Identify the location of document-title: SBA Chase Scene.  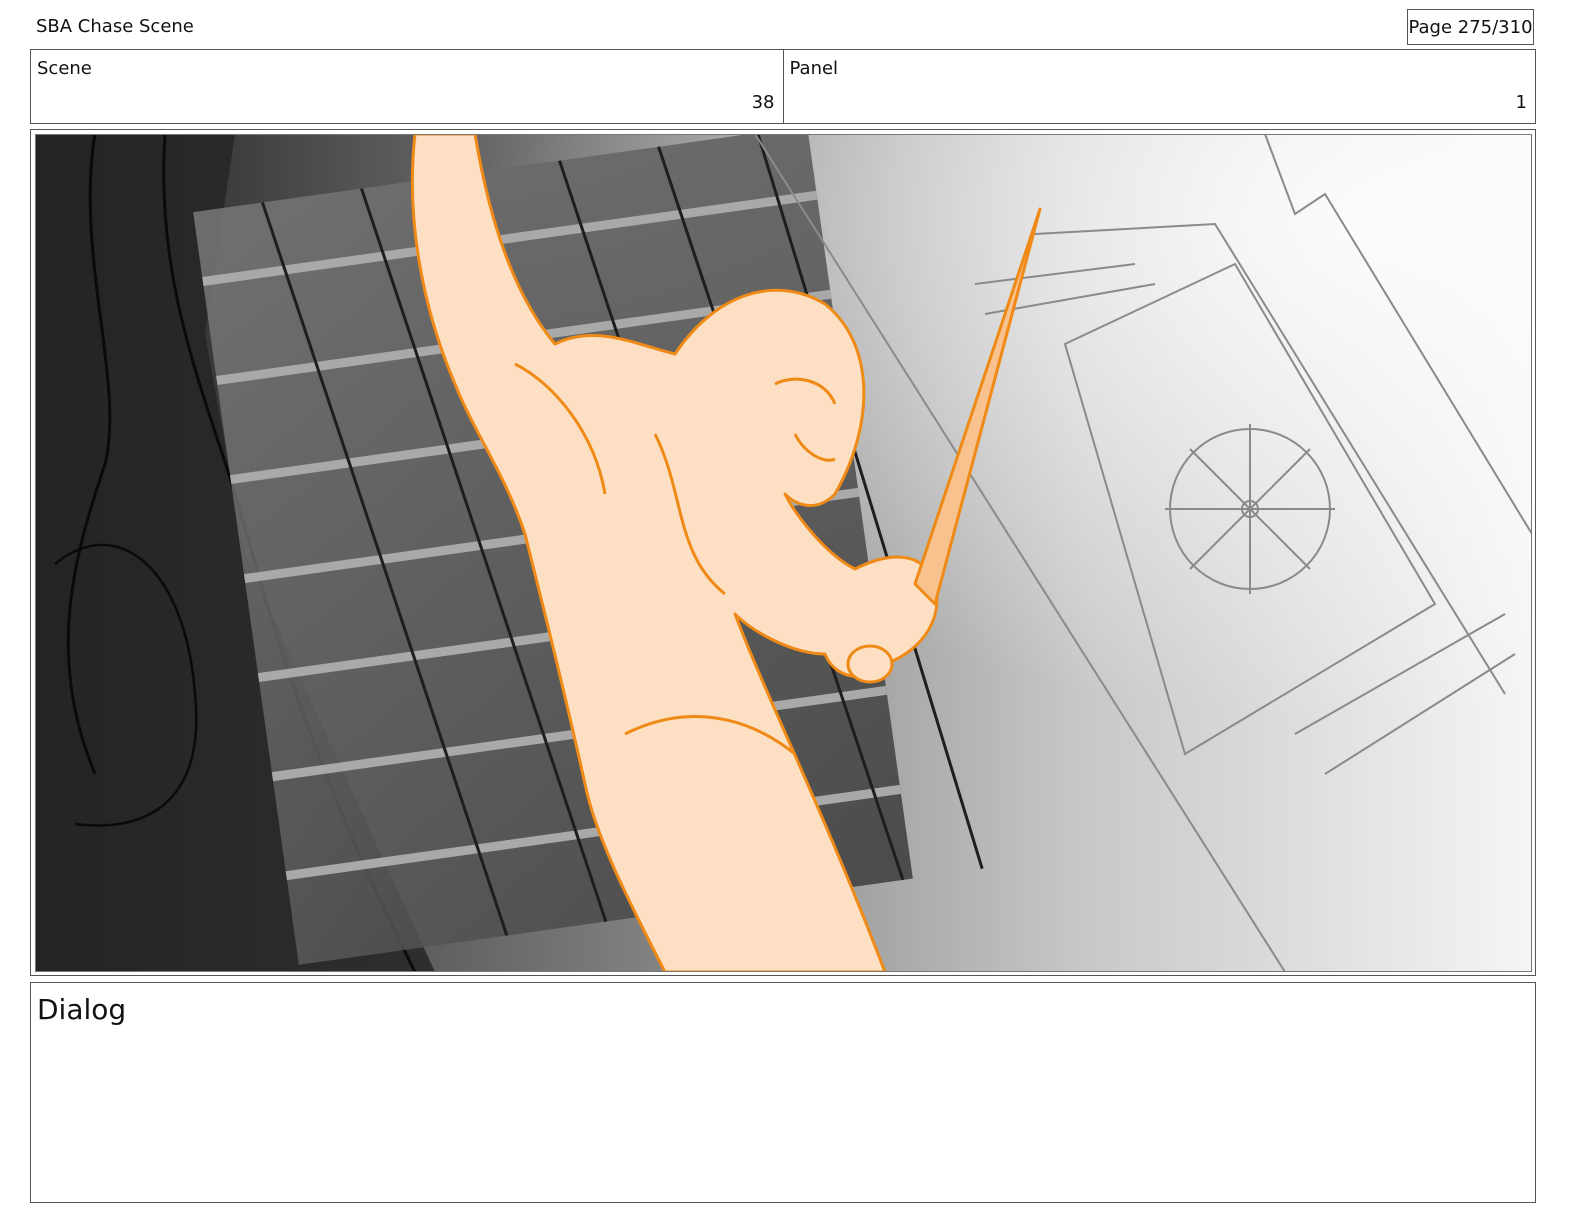
(115, 26).